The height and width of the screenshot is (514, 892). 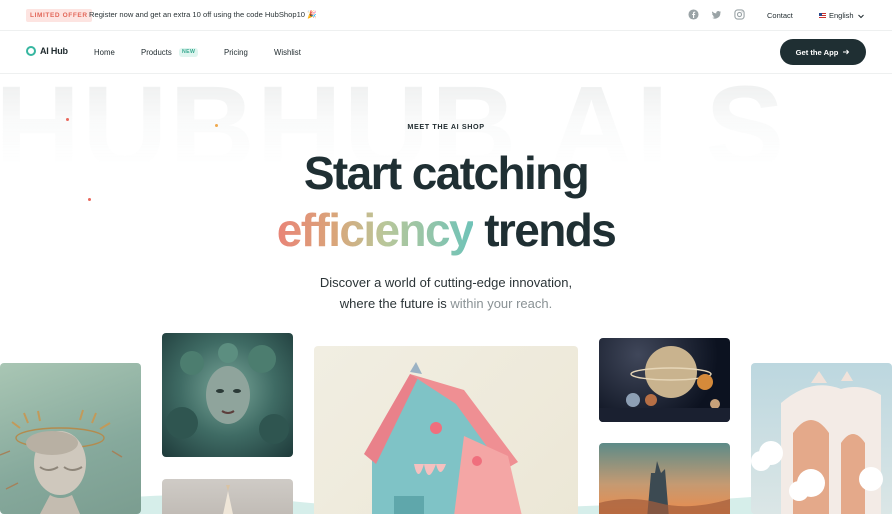 I want to click on language-selector: English, so click(x=842, y=15).